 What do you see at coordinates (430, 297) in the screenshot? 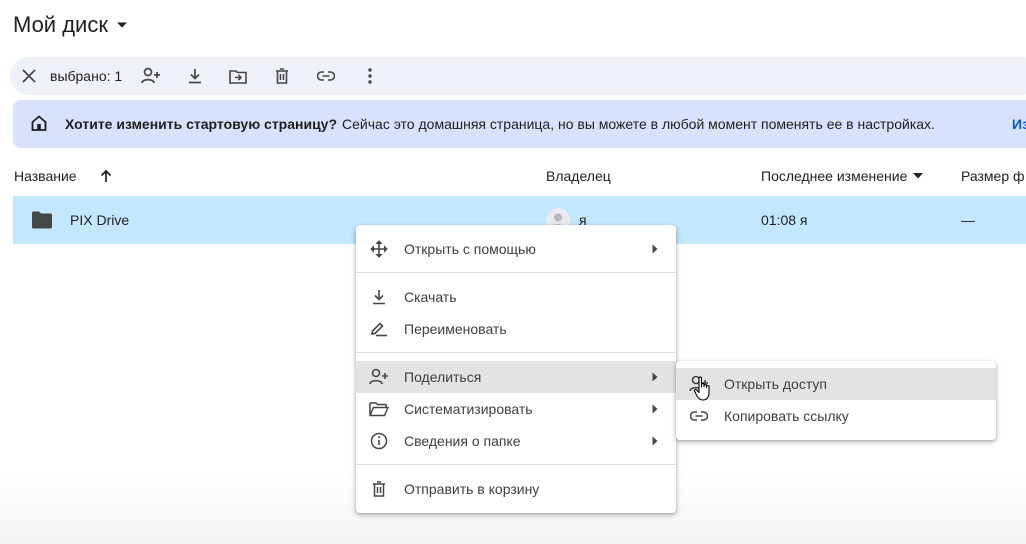
I see `menu-label: Скачать` at bounding box center [430, 297].